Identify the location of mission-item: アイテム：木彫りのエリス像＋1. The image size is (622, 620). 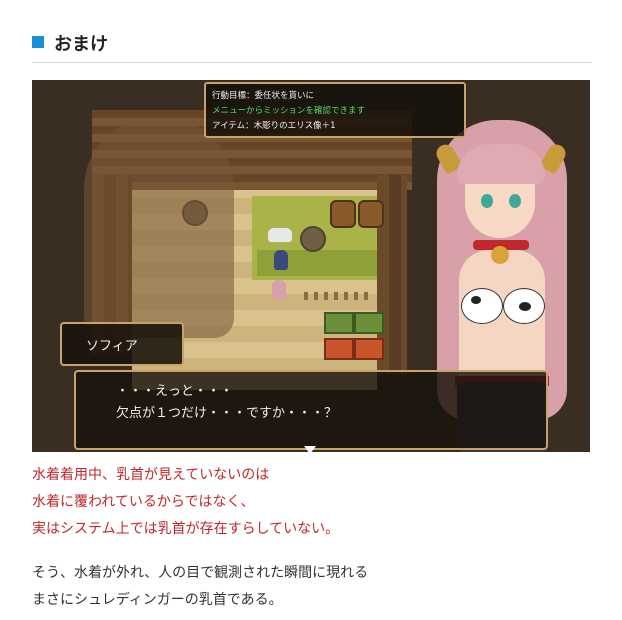
(274, 126).